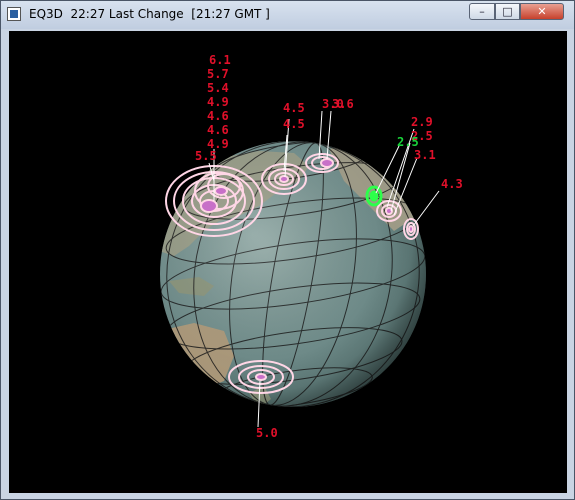 The width and height of the screenshot is (575, 500). Describe the element at coordinates (425, 155) in the screenshot. I see `quake-label: 3.1` at that location.